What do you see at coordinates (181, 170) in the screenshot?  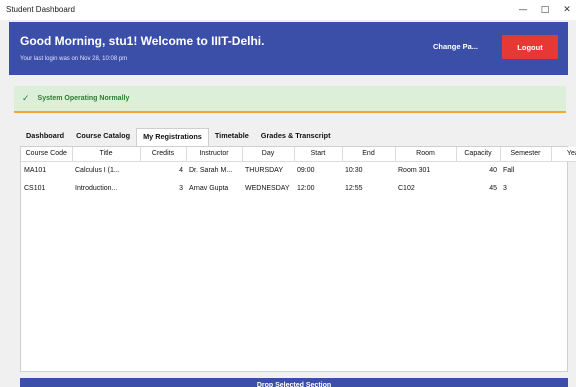 I see `cell-credits: 4` at bounding box center [181, 170].